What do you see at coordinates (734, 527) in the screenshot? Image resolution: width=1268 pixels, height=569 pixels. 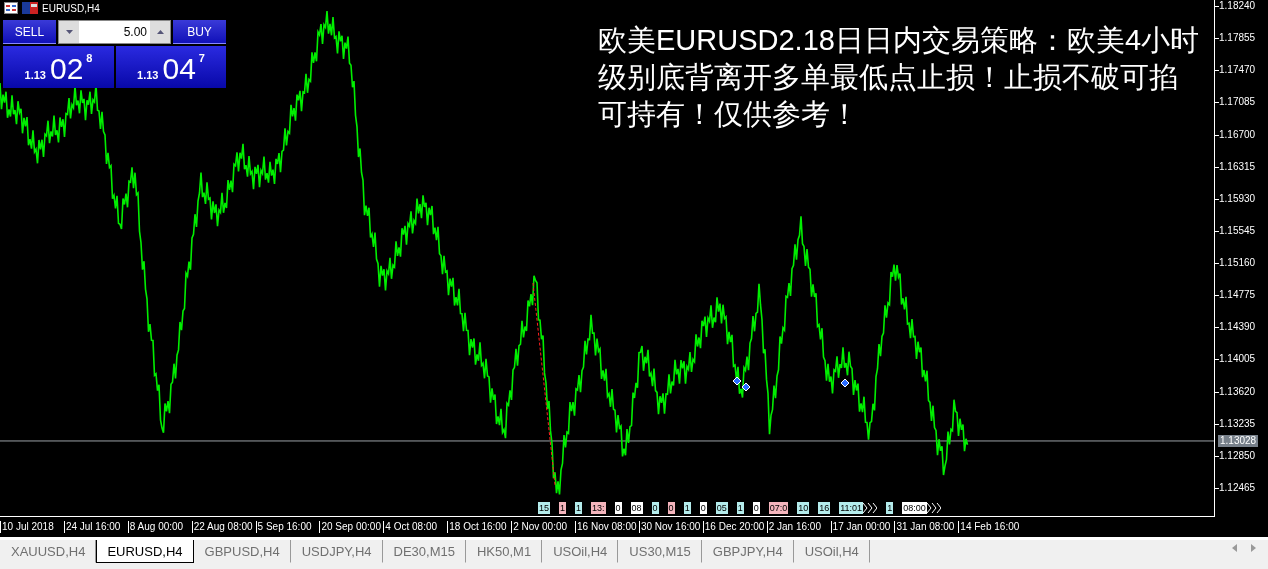 I see `time-tick: 16 Dec 20:00` at bounding box center [734, 527].